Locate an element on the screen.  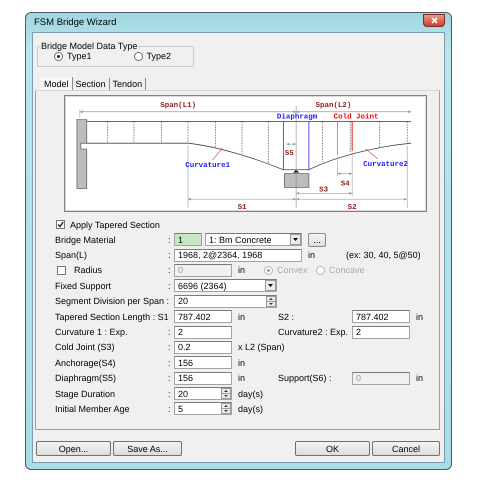
field-label: Segment Division per Span : is located at coordinates (112, 301).